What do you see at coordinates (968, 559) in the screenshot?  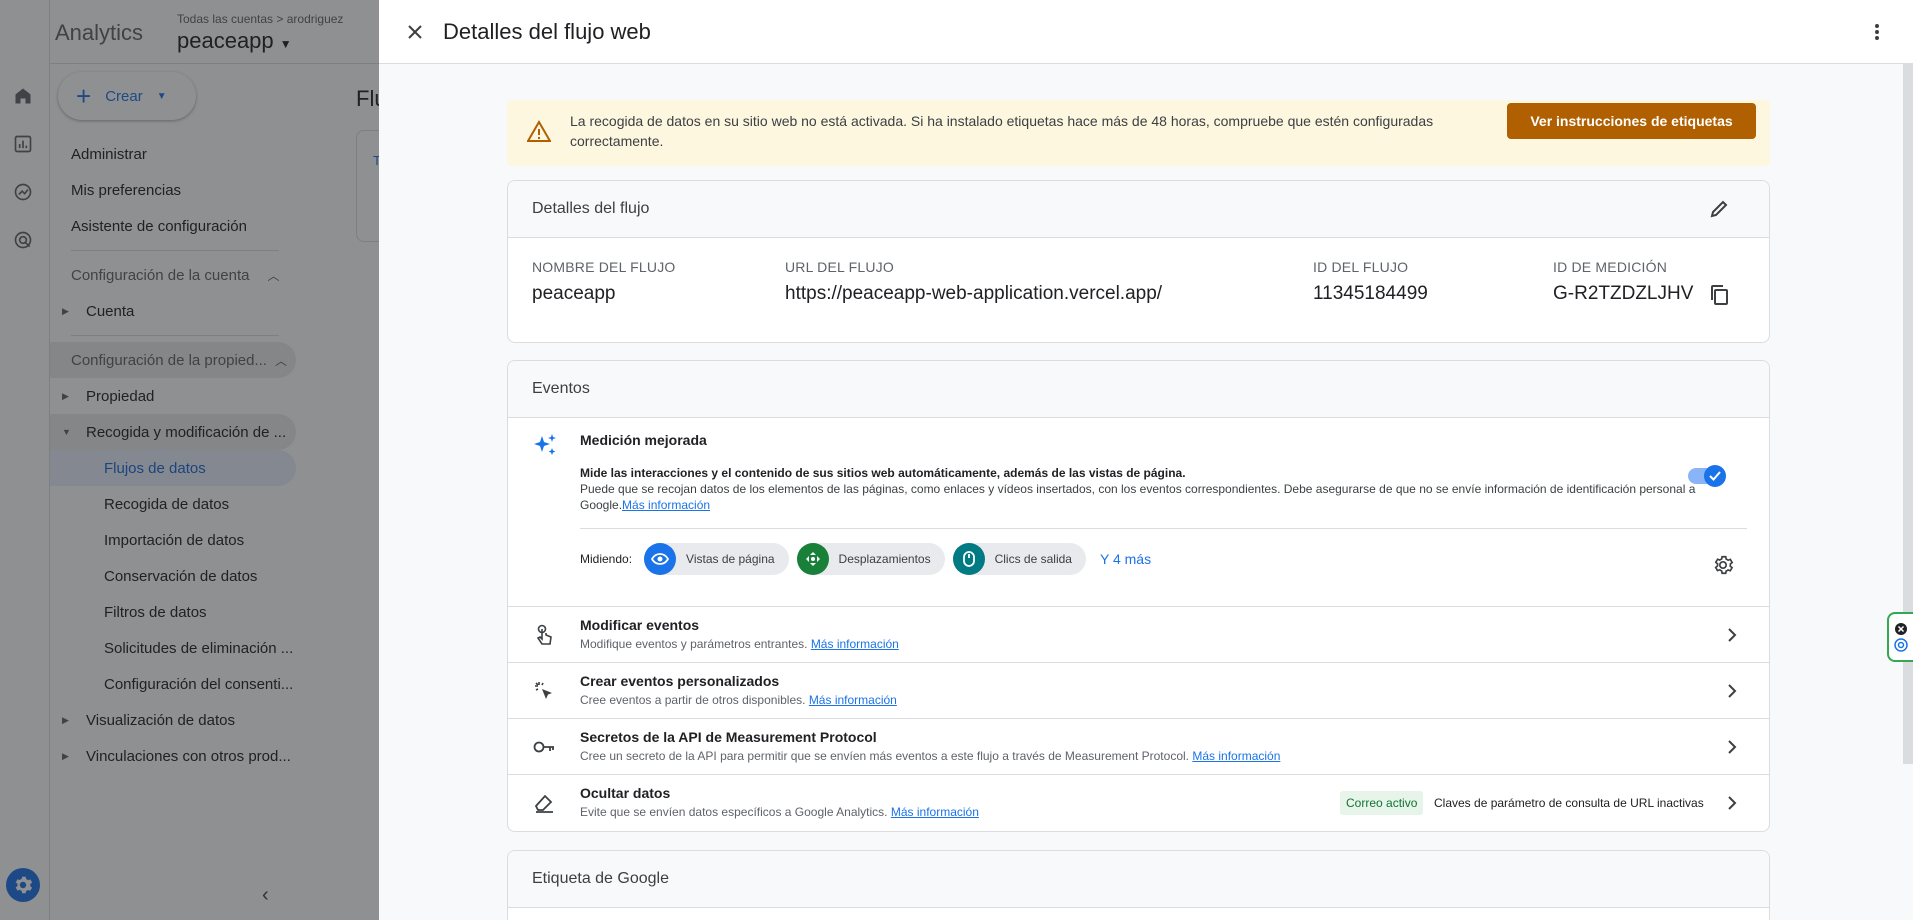 I see `mouse-icon` at bounding box center [968, 559].